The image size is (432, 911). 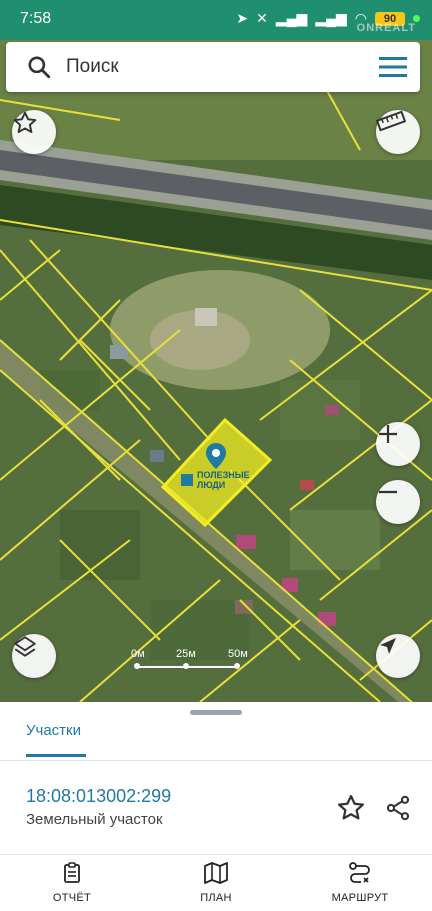 What do you see at coordinates (388, 434) in the screenshot?
I see `plus-icon` at bounding box center [388, 434].